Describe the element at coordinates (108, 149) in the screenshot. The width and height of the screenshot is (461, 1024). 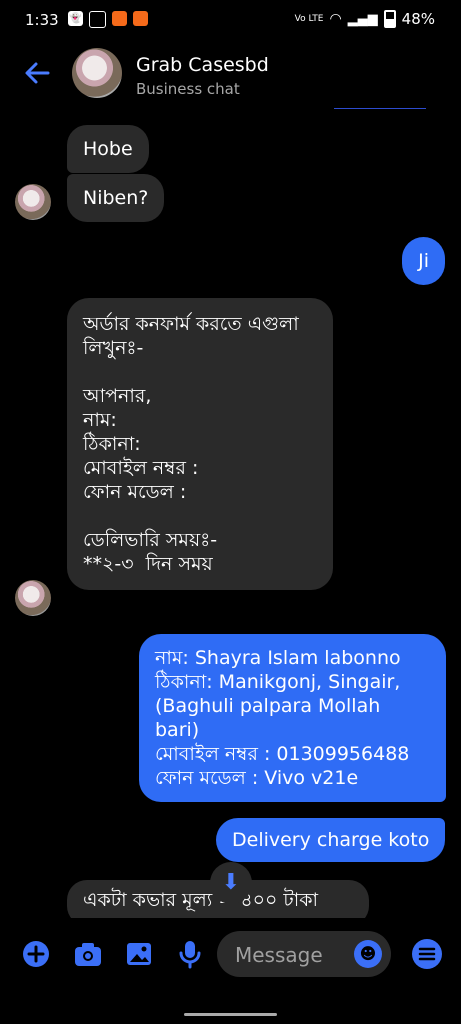
I see `message-bubble: Hobe` at that location.